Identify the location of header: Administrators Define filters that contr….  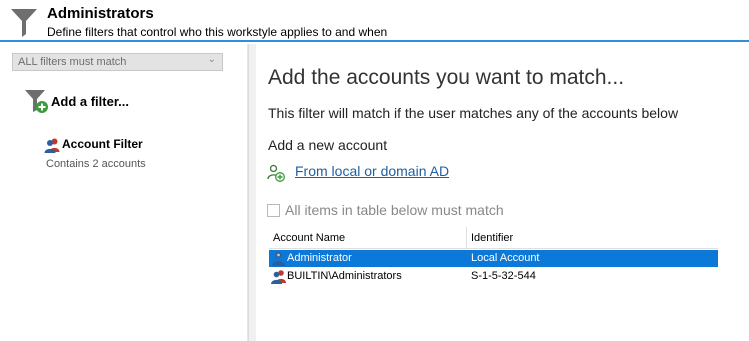
(374, 21).